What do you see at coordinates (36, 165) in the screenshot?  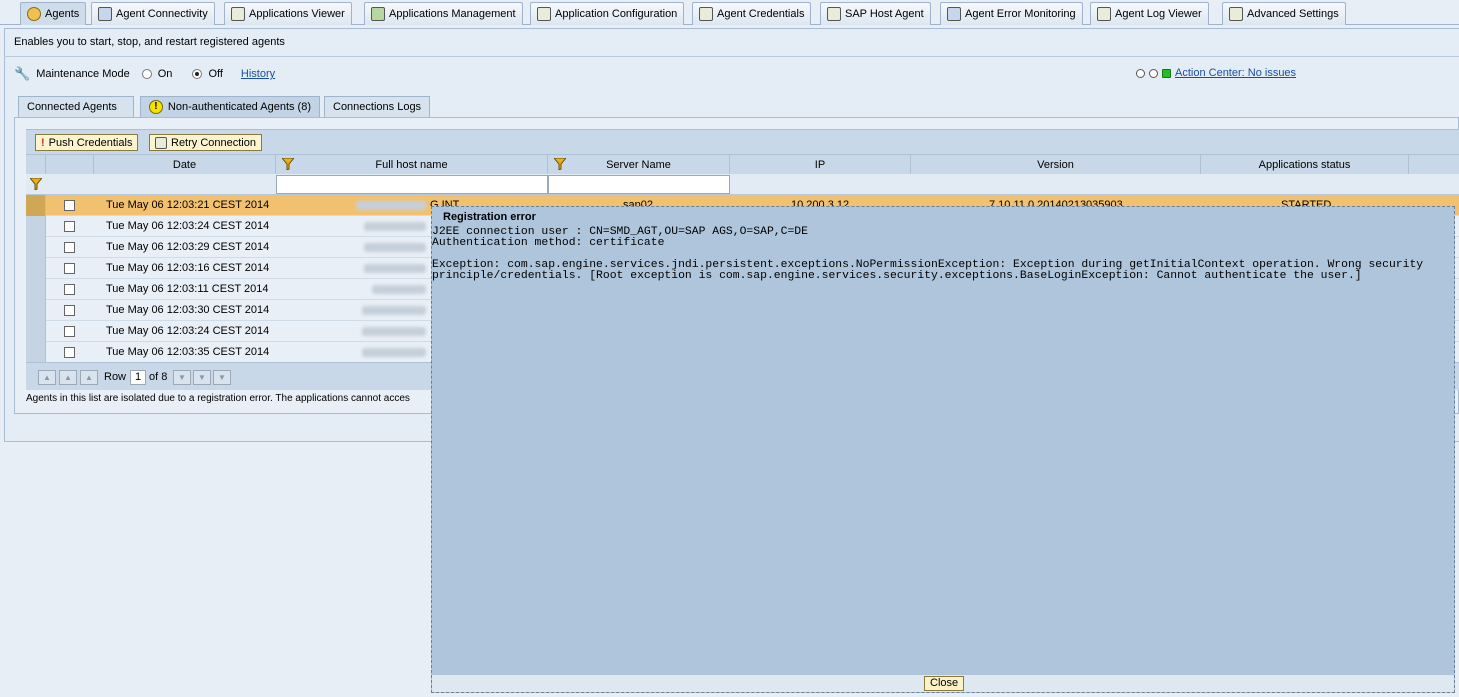 I see `select-all-header` at bounding box center [36, 165].